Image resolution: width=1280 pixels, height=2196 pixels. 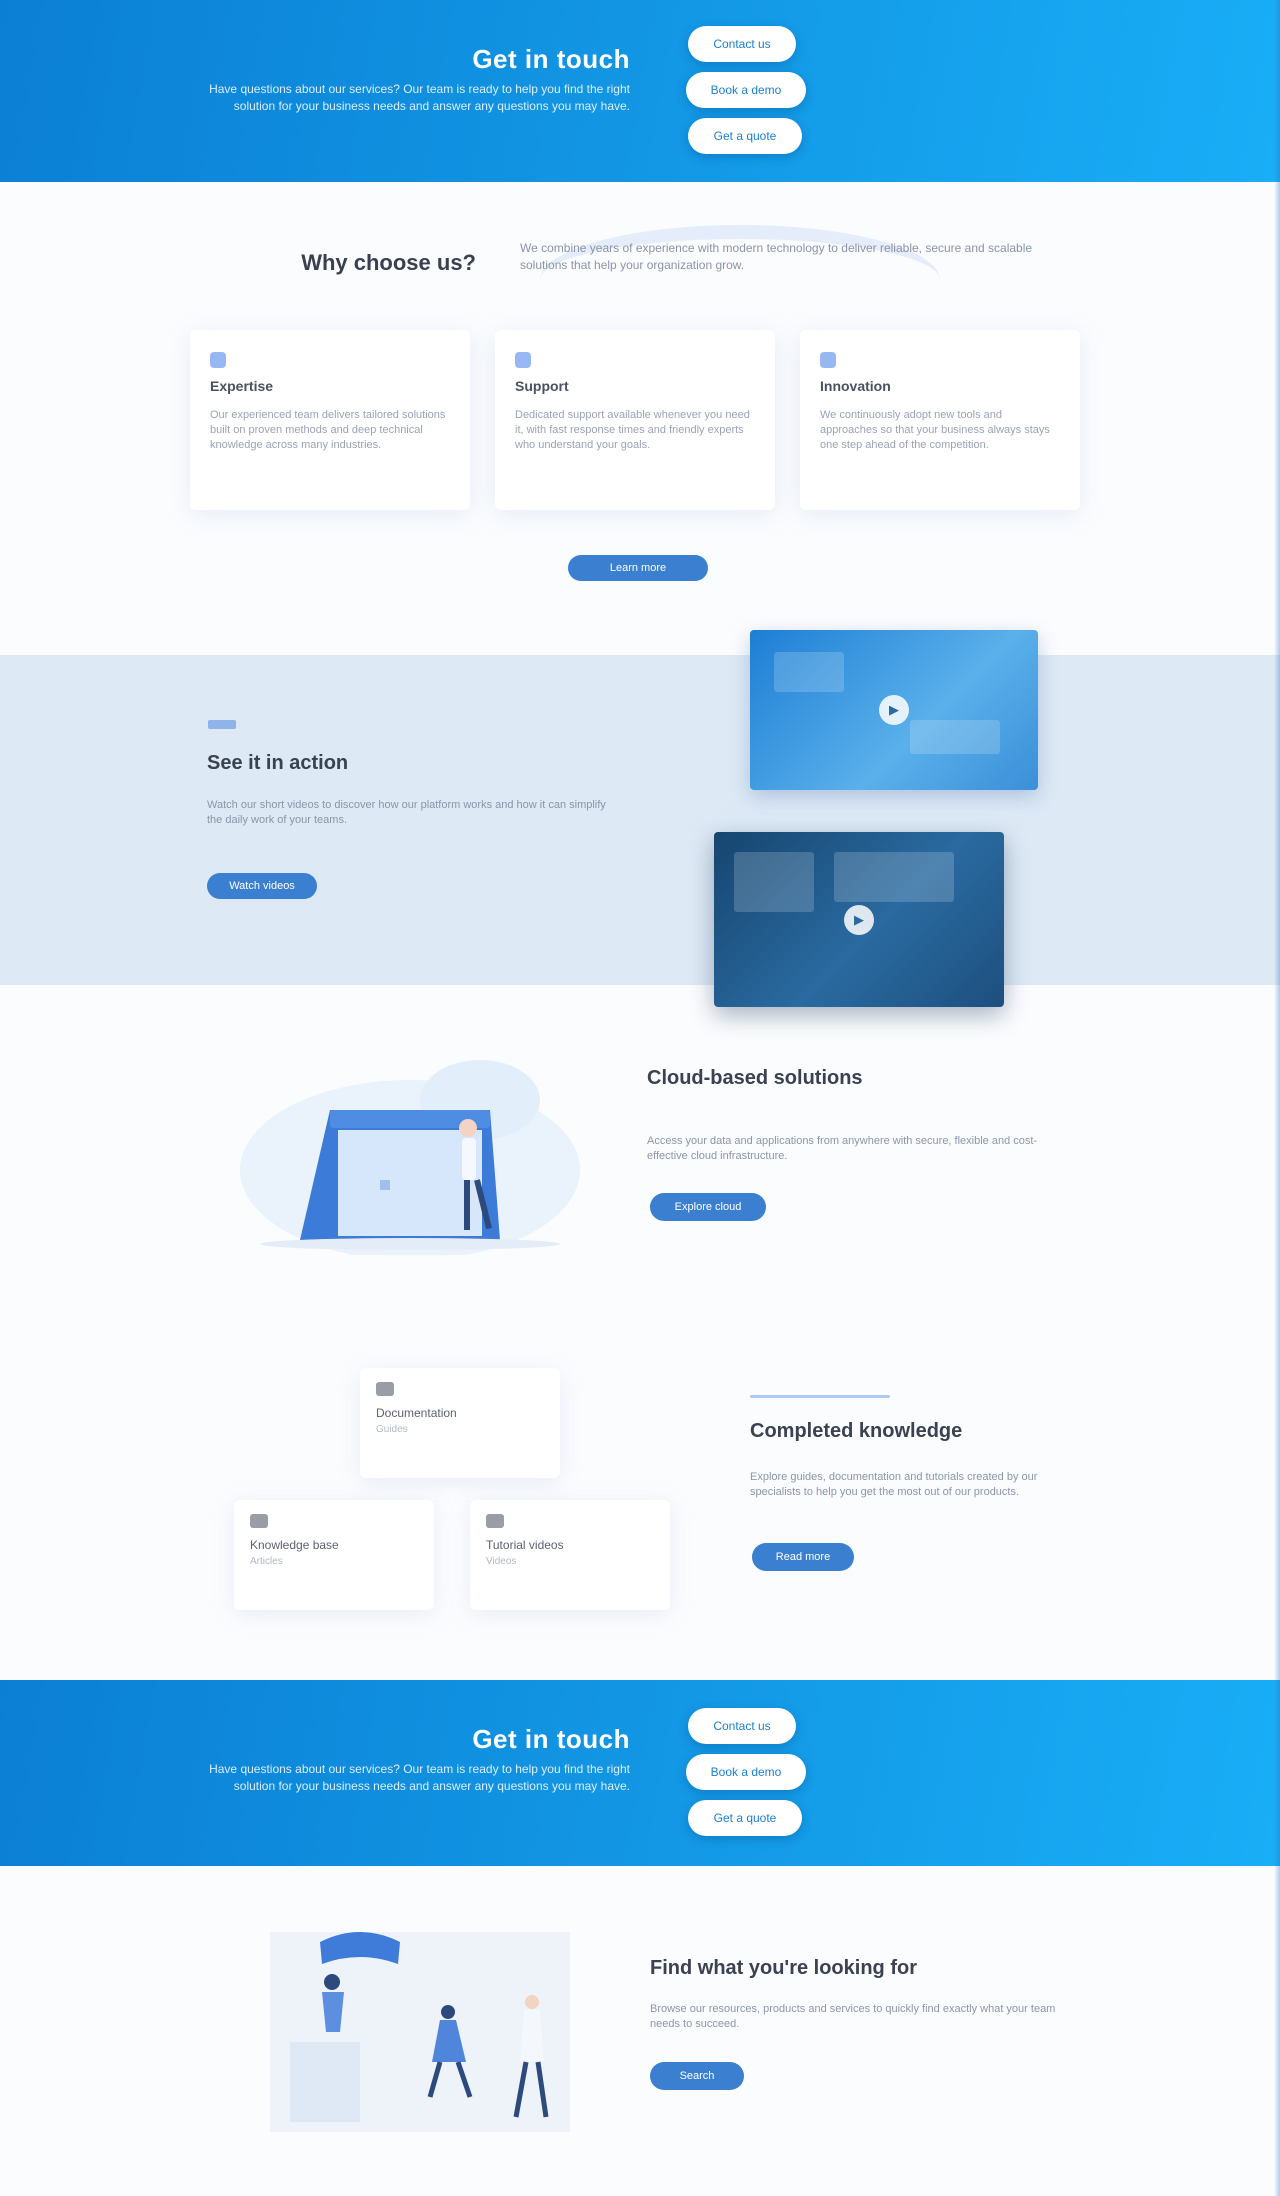 I want to click on card-title: Expertise, so click(x=242, y=386).